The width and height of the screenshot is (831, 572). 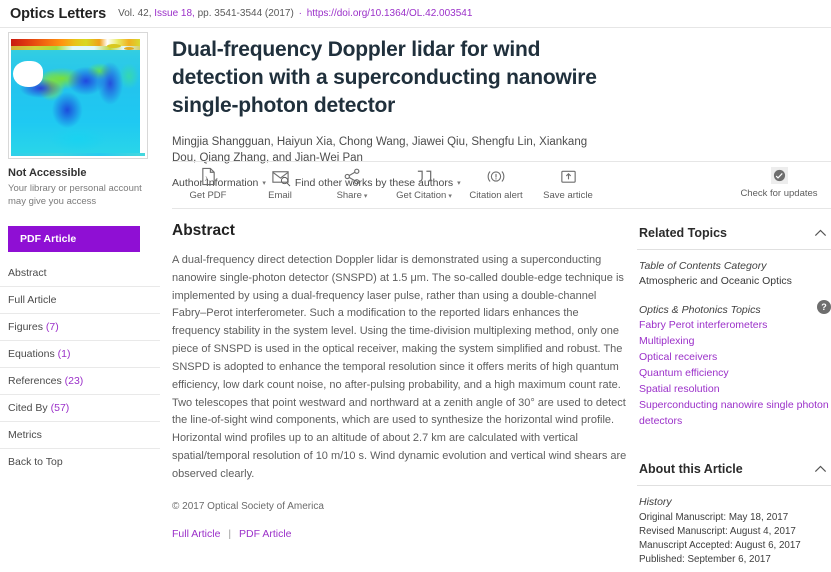 I want to click on topic-link: Quantum efficiency, so click(x=734, y=374).